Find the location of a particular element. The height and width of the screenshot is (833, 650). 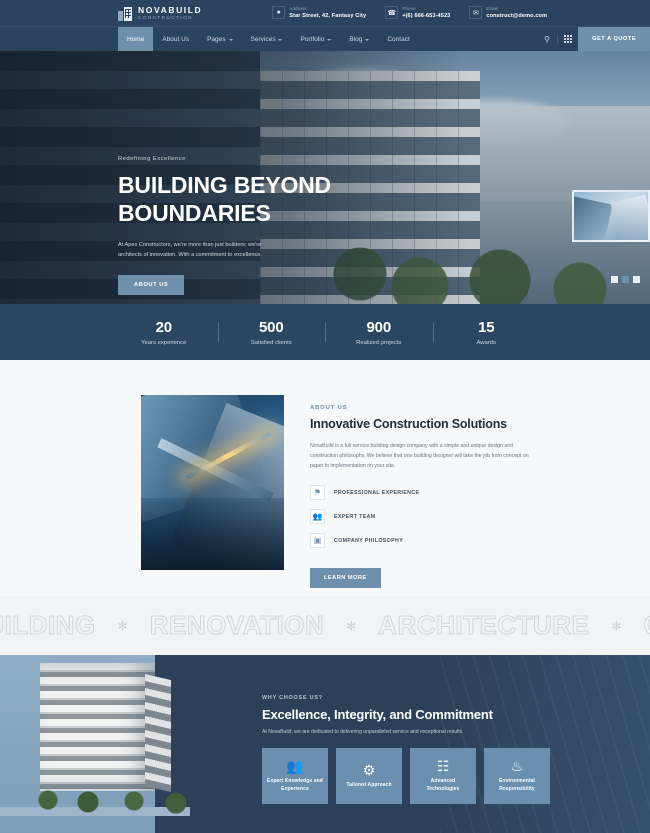

nav-item-services: Services is located at coordinates (267, 39).